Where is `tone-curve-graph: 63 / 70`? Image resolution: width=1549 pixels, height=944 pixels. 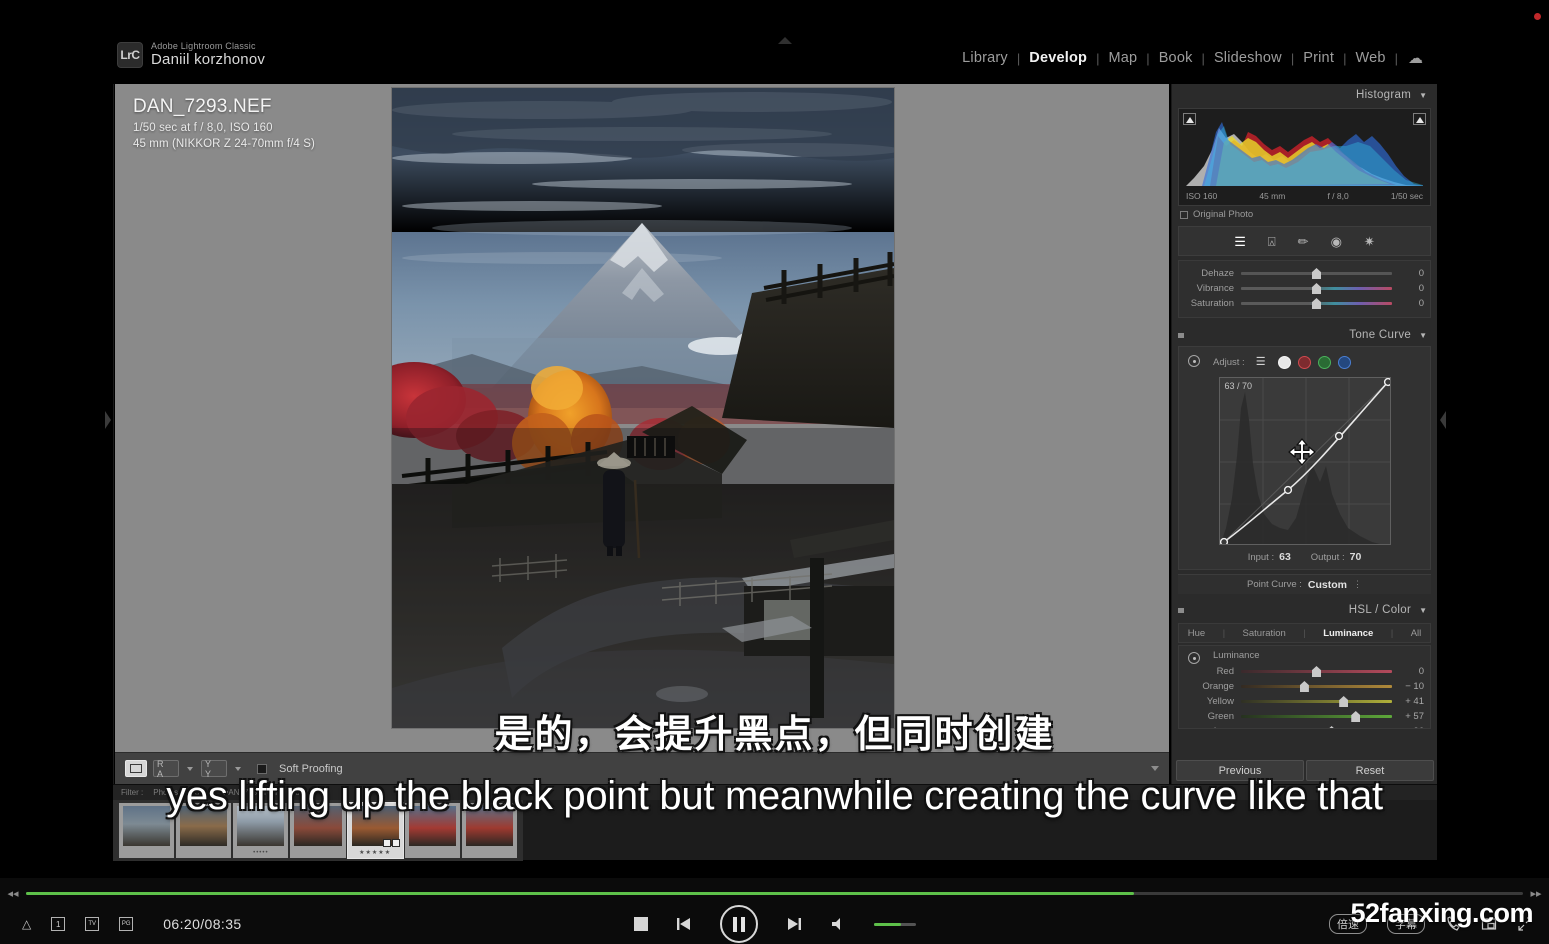
tone-curve-graph: 63 / 70 is located at coordinates (1304, 461).